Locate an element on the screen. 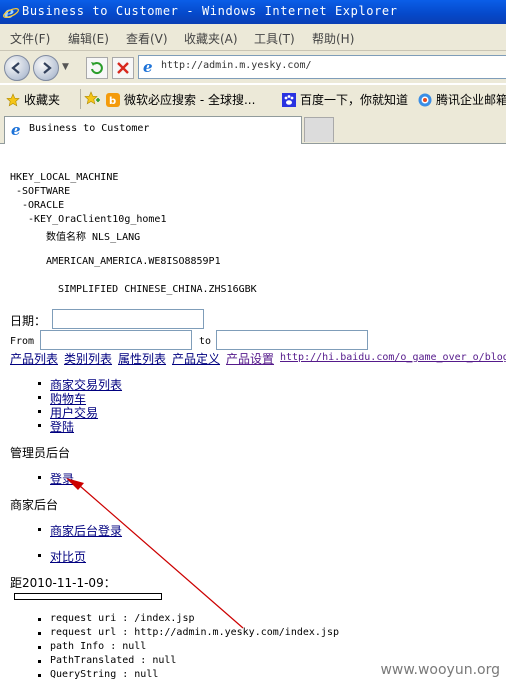 This screenshot has height=680, width=506. annotation-arrow is located at coordinates (155, 553).